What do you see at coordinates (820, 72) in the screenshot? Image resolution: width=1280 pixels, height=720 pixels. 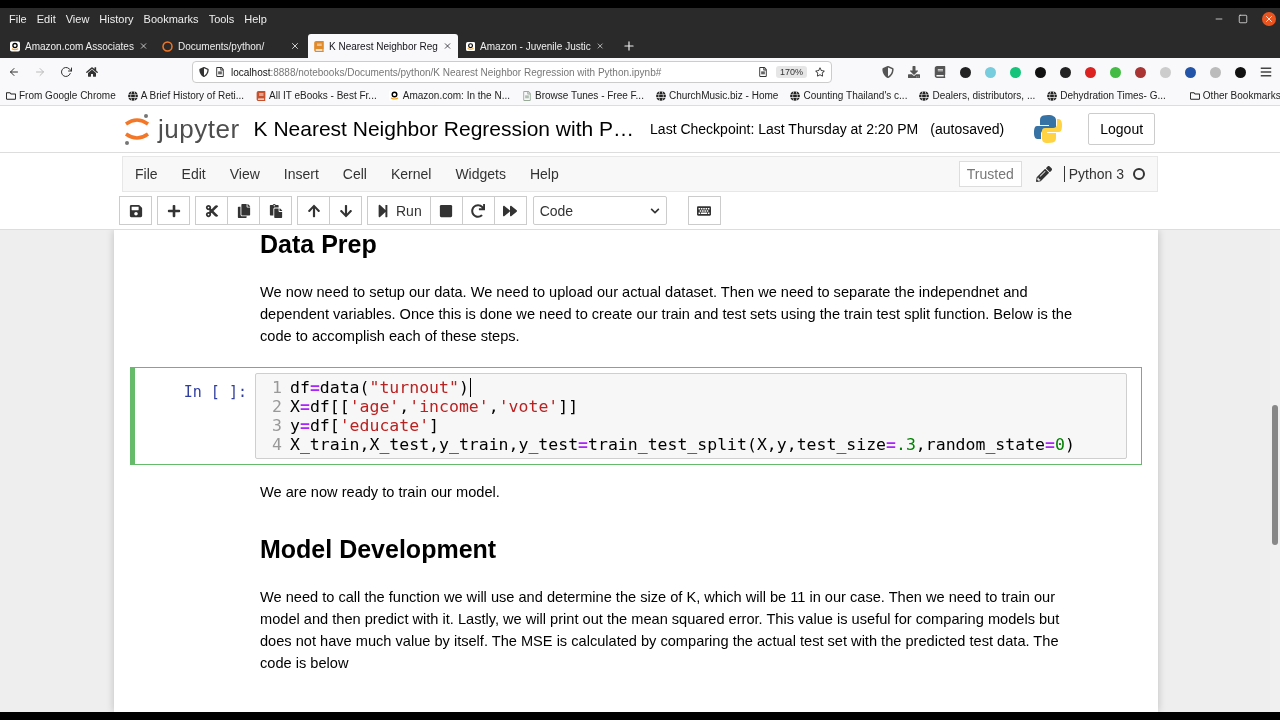 I see `star-icon` at bounding box center [820, 72].